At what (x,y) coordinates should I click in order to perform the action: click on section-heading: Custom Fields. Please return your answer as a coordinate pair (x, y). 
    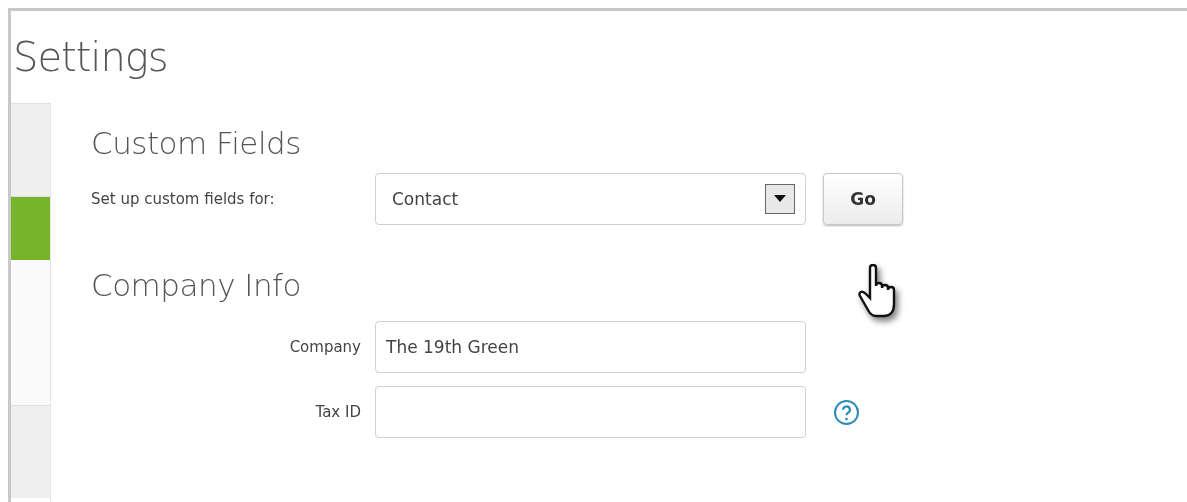
    Looking at the image, I should click on (196, 143).